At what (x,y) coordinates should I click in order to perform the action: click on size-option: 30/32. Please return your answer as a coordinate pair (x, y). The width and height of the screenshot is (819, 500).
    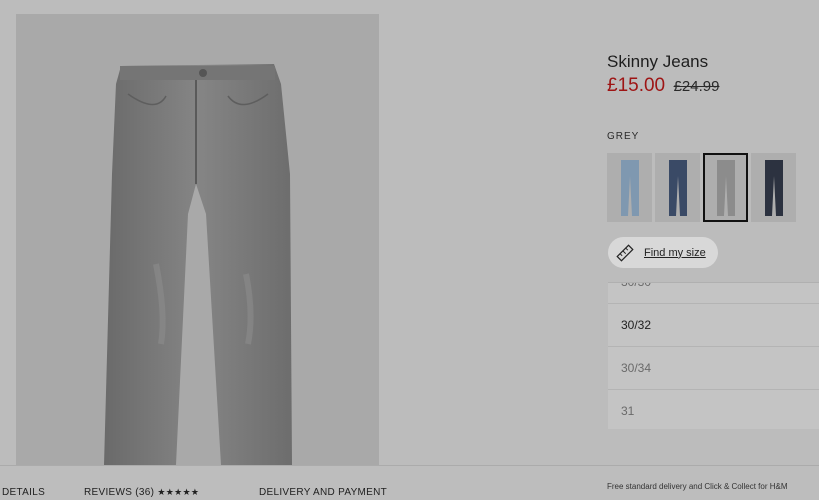
    Looking at the image, I should click on (713, 325).